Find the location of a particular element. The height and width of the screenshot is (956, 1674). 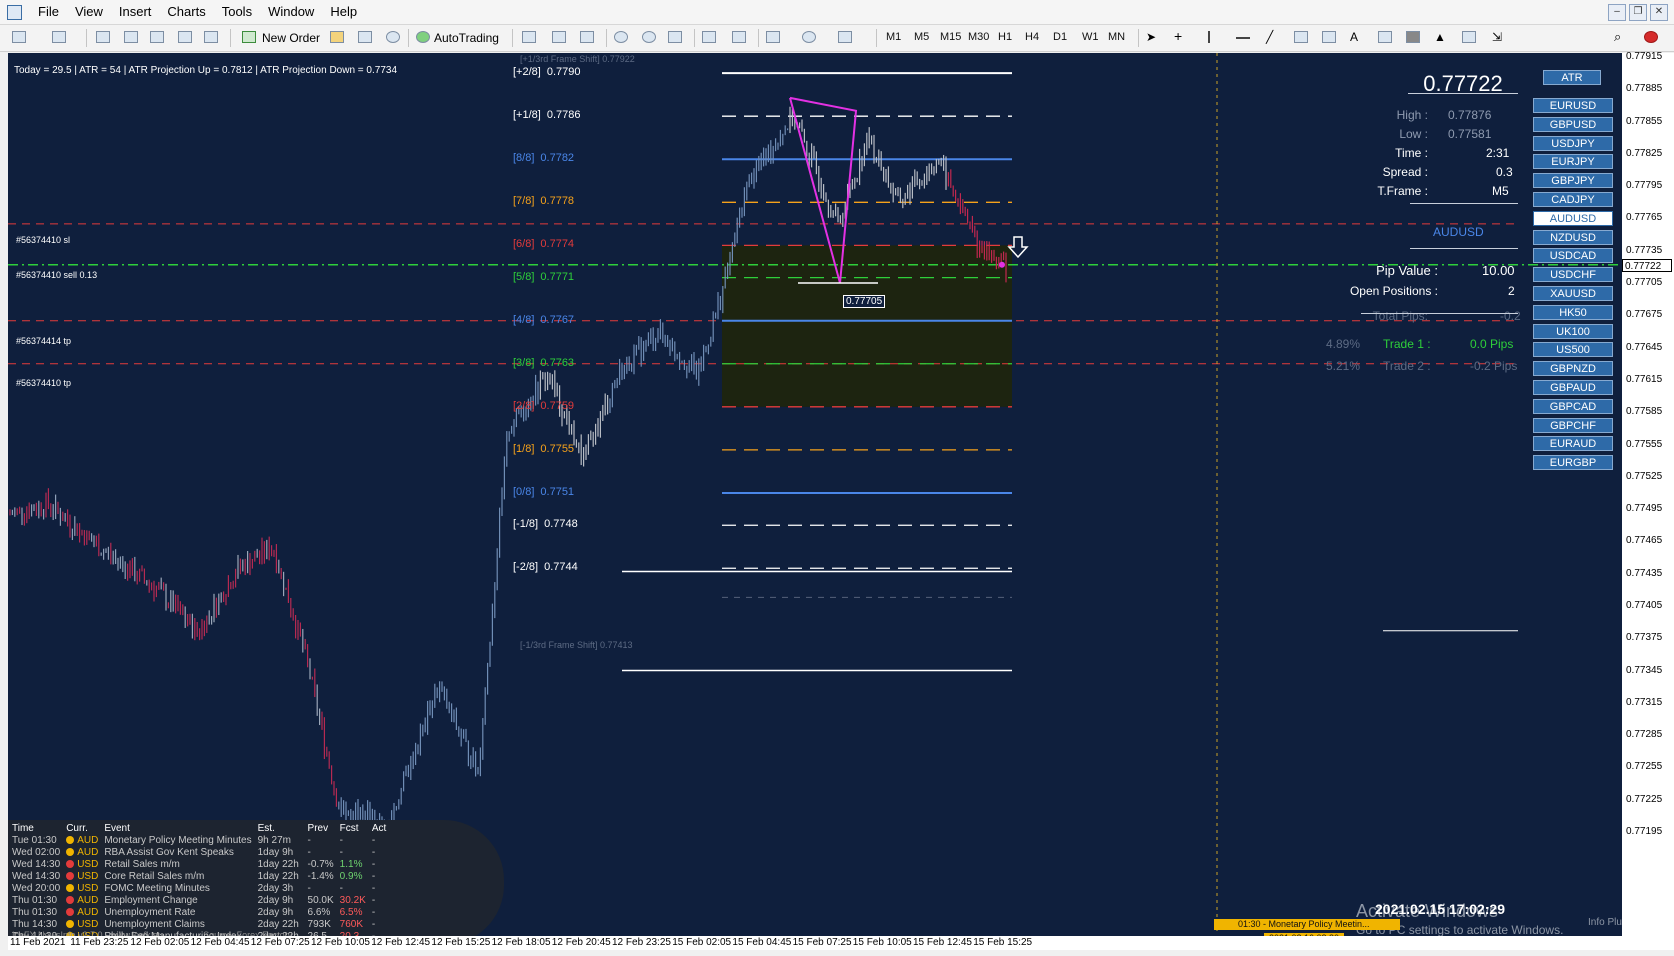

menu-file: File is located at coordinates (48, 12).